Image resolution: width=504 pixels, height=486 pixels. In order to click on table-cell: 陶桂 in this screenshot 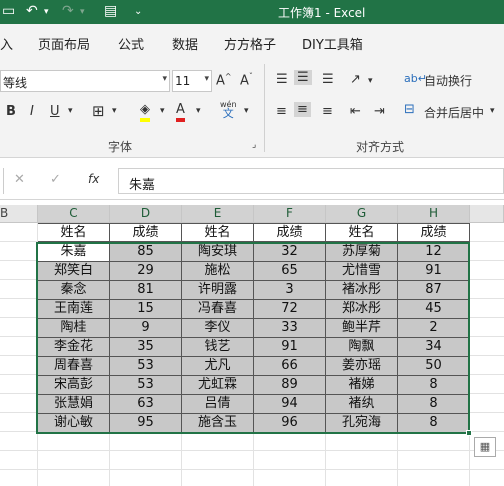, I will do `click(74, 328)`.